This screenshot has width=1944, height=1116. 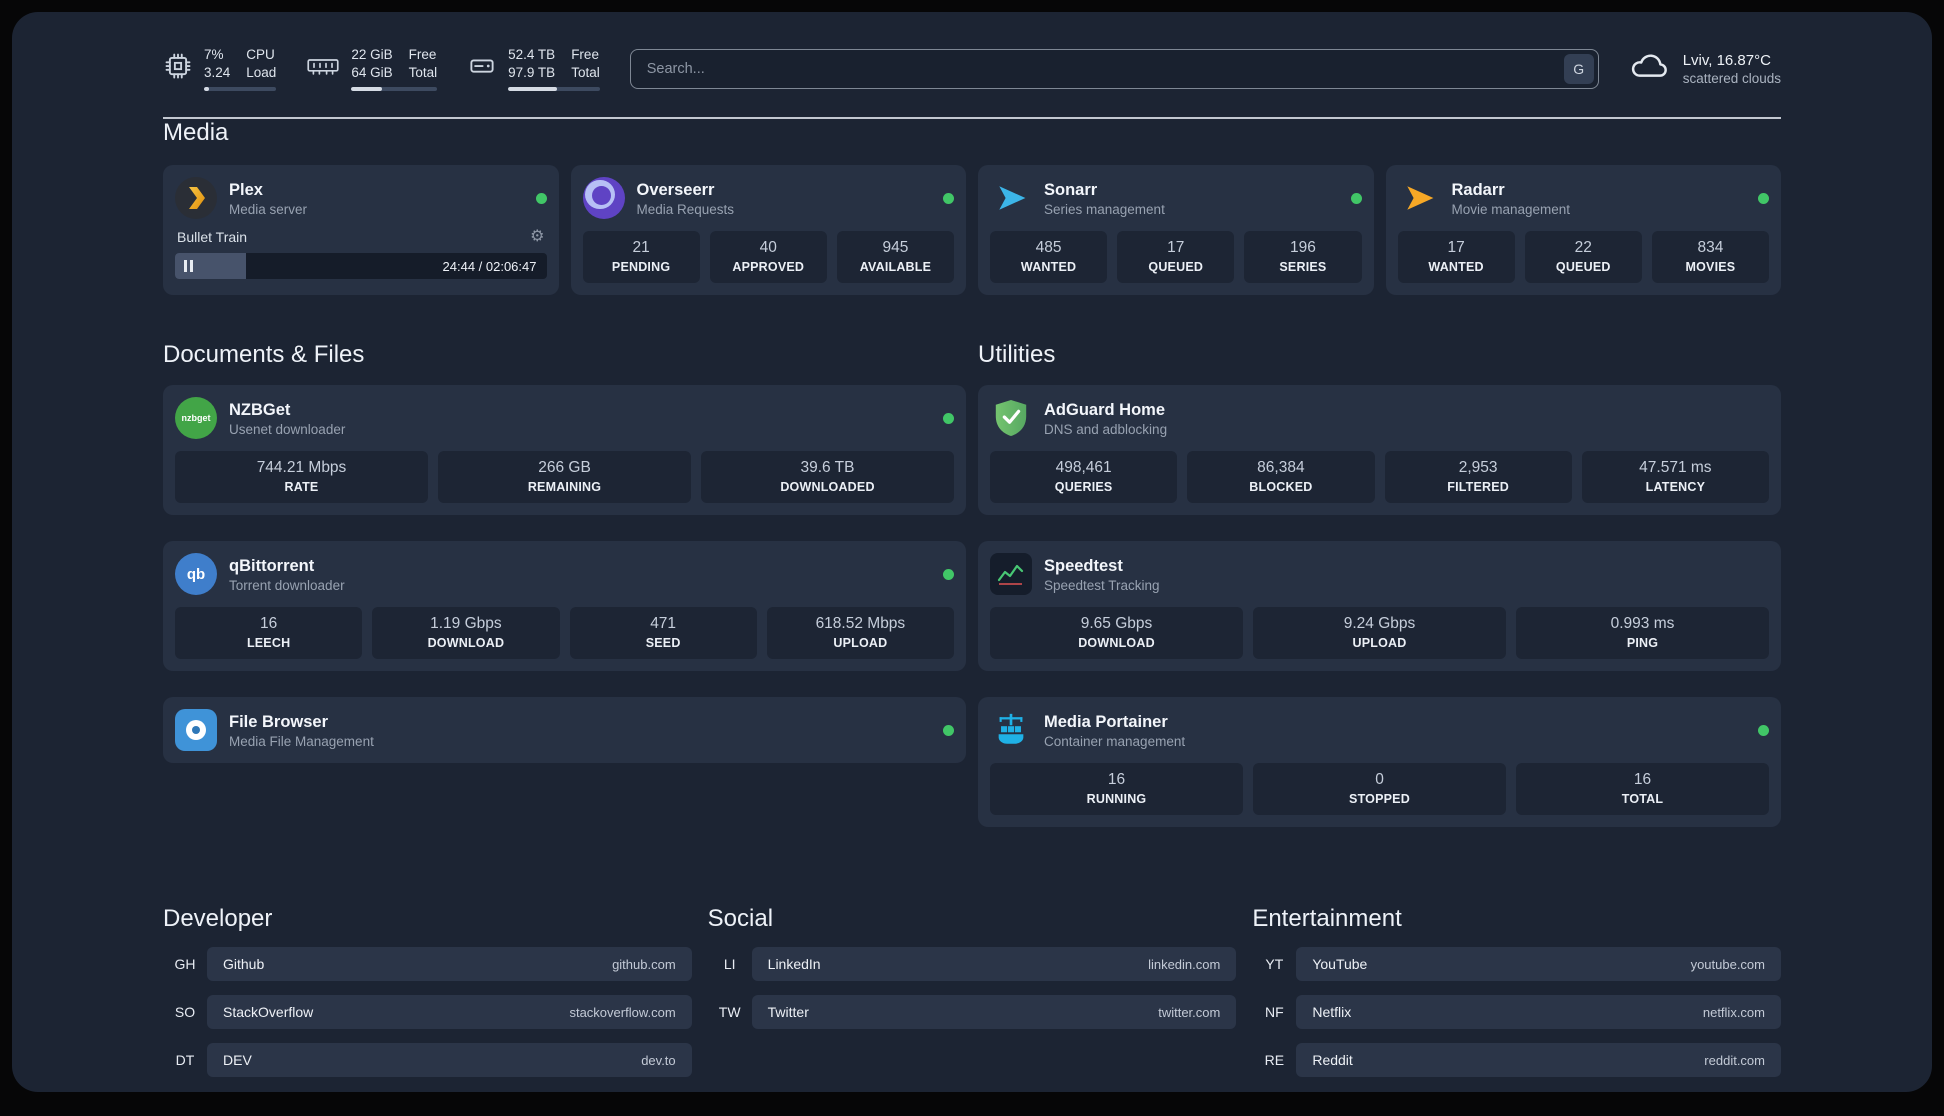 What do you see at coordinates (1705, 68) in the screenshot?
I see `weather-widget: Lviv, 16.87°C scattered clouds` at bounding box center [1705, 68].